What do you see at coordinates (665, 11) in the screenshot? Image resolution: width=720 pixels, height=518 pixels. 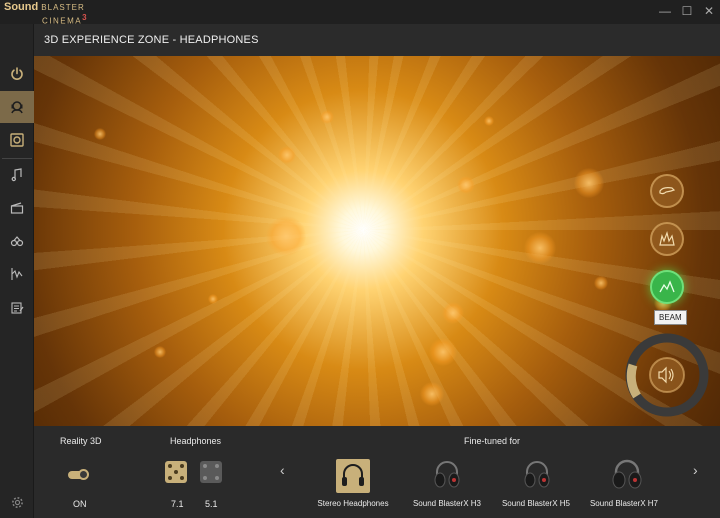 I see `minimize-button: —` at bounding box center [665, 11].